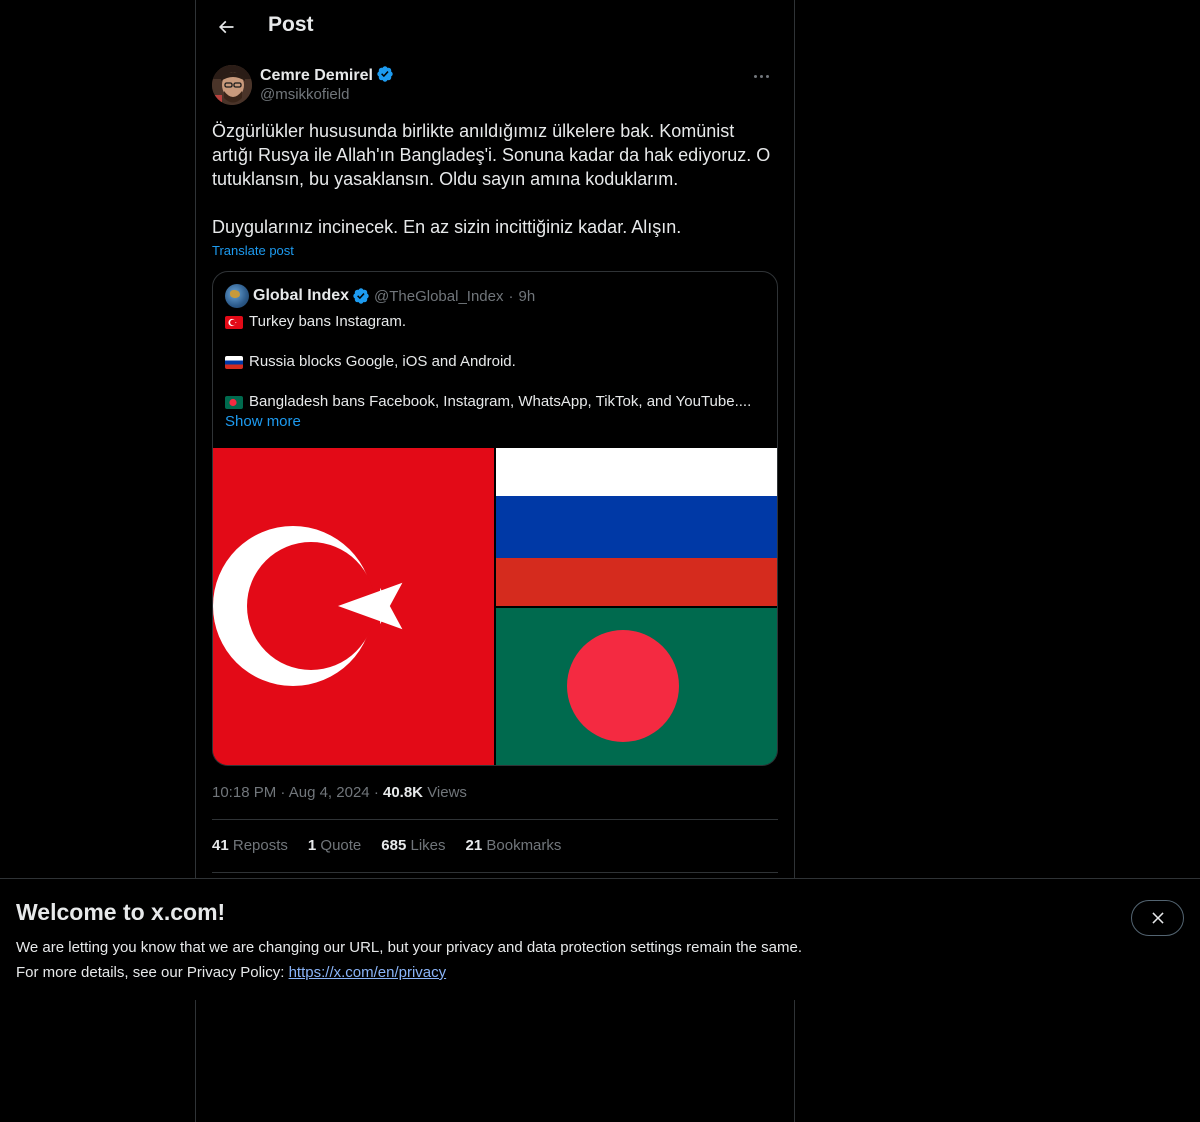 The image size is (1200, 1122). What do you see at coordinates (636, 527) in the screenshot?
I see `russia-flag-image` at bounding box center [636, 527].